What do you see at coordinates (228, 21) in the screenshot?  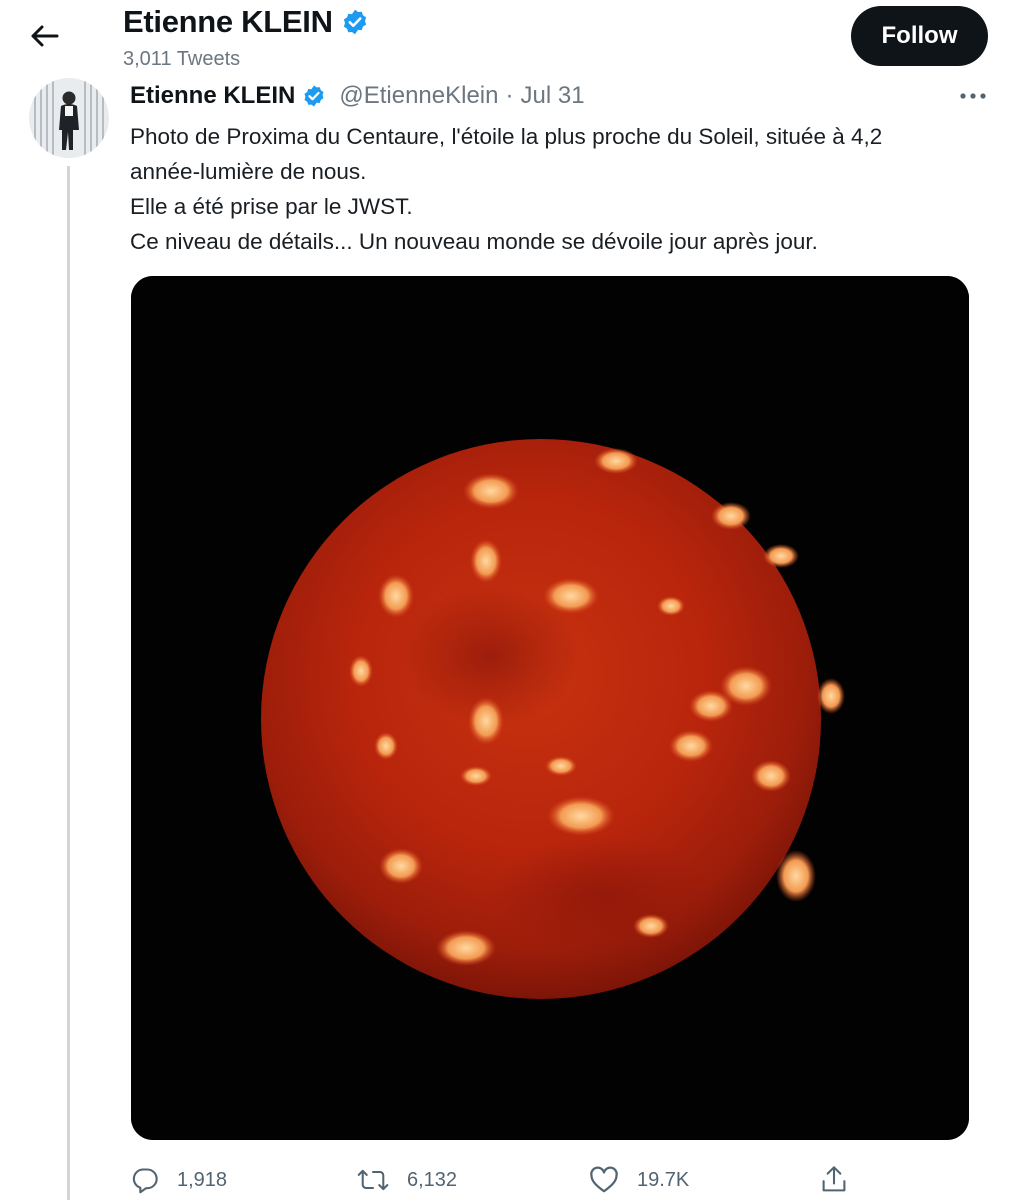 I see `header-display-name: Etienne KLEIN` at bounding box center [228, 21].